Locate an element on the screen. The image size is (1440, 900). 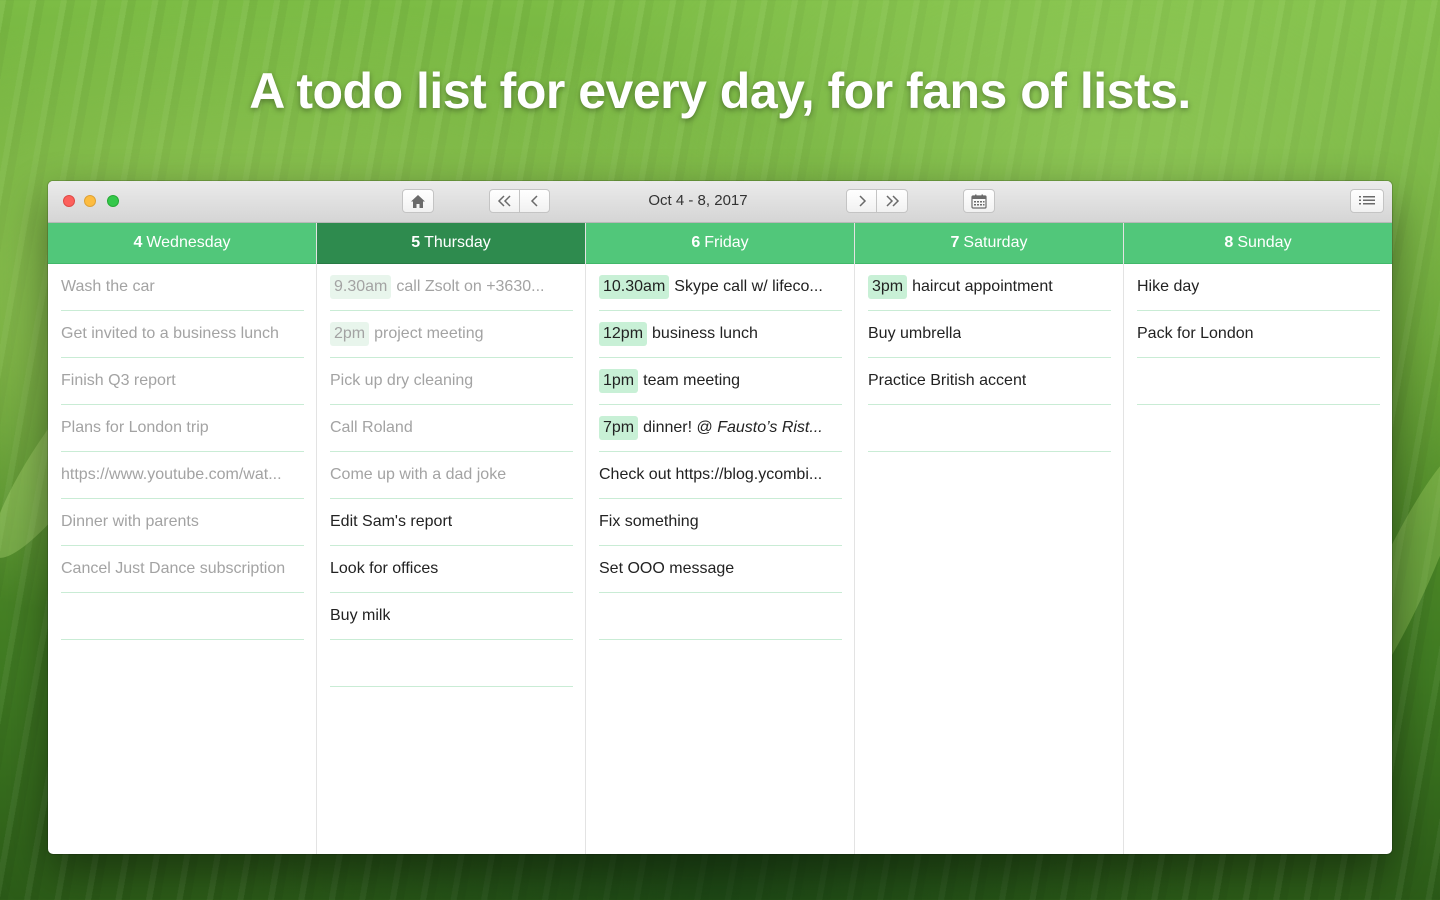
day-header: 8 Sunday is located at coordinates (1258, 243).